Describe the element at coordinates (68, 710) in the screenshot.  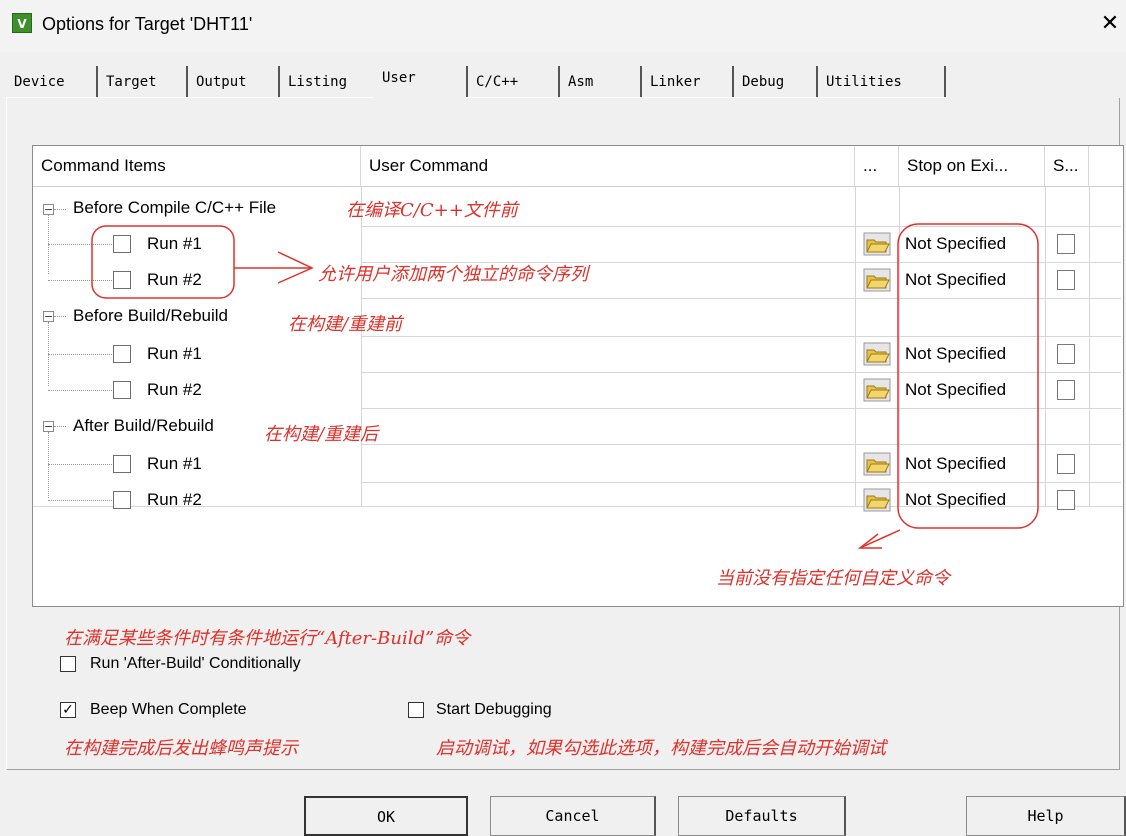
I see `beep-when-complete-checkbox: ✓` at that location.